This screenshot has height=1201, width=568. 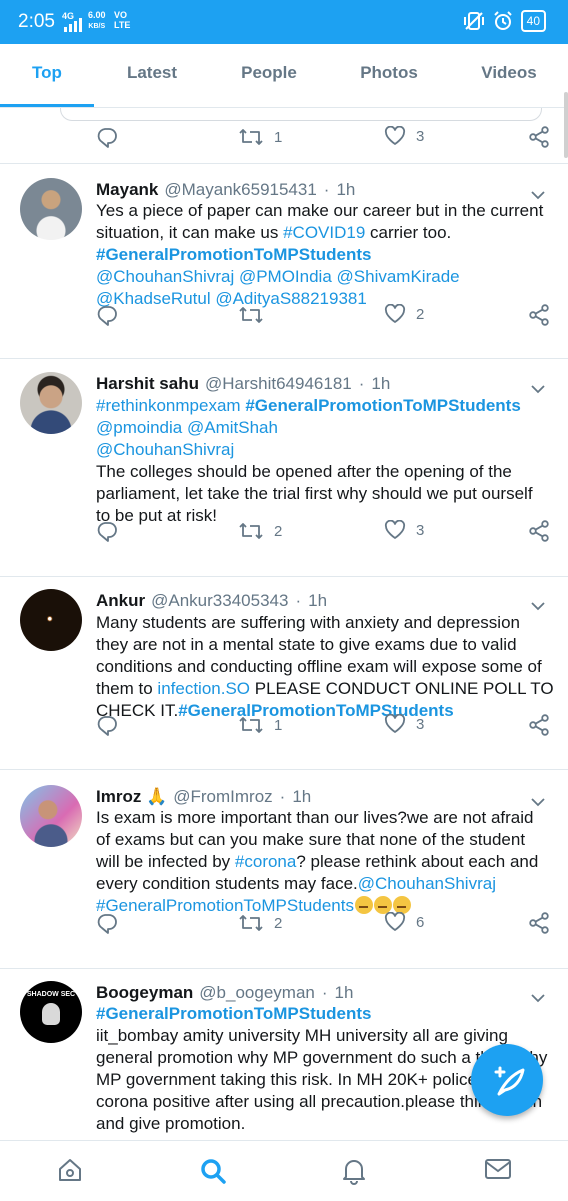 I want to click on tweet-author-name: Ankur, so click(x=120, y=600).